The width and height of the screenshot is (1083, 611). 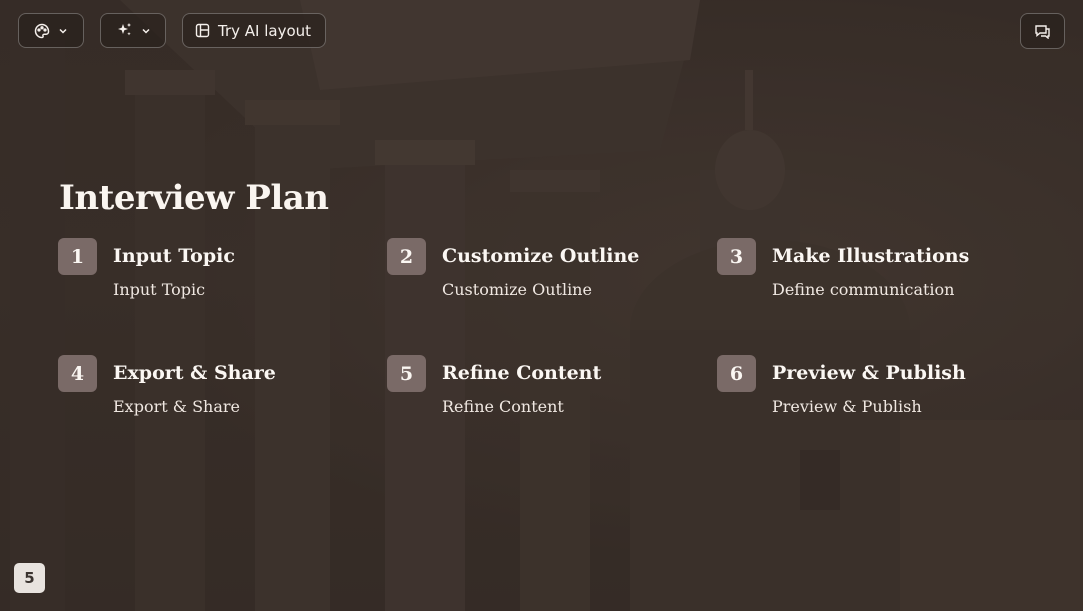 I want to click on step-item: 1 Input Topic Input Topic, so click(x=222, y=296).